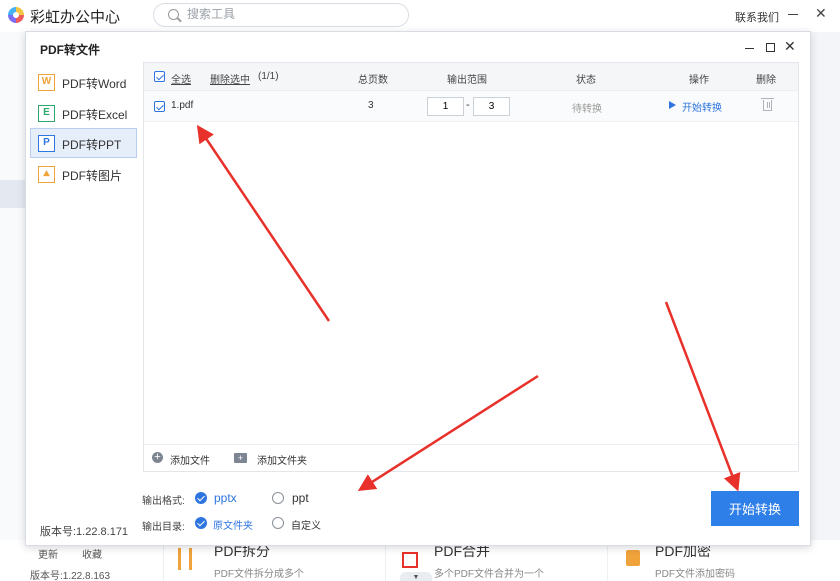 Image resolution: width=840 pixels, height=581 pixels. I want to click on pdf-split-icon, so click(185, 559).